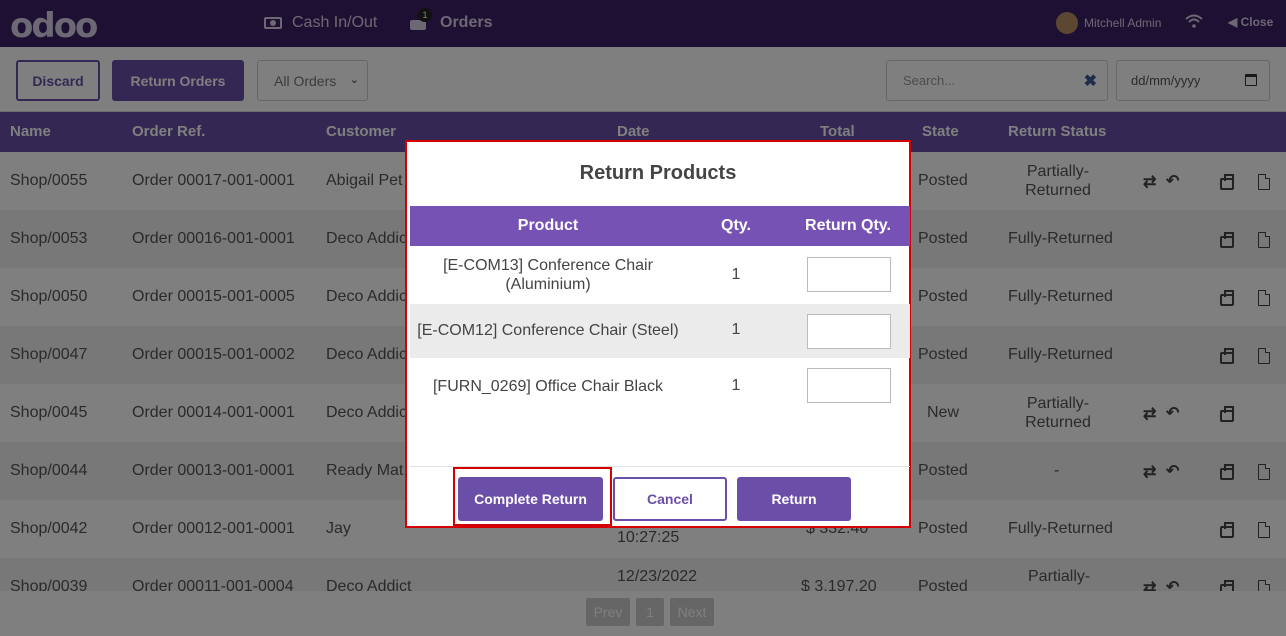 Image resolution: width=1286 pixels, height=636 pixels. Describe the element at coordinates (548, 225) in the screenshot. I see `header-product: Product` at that location.